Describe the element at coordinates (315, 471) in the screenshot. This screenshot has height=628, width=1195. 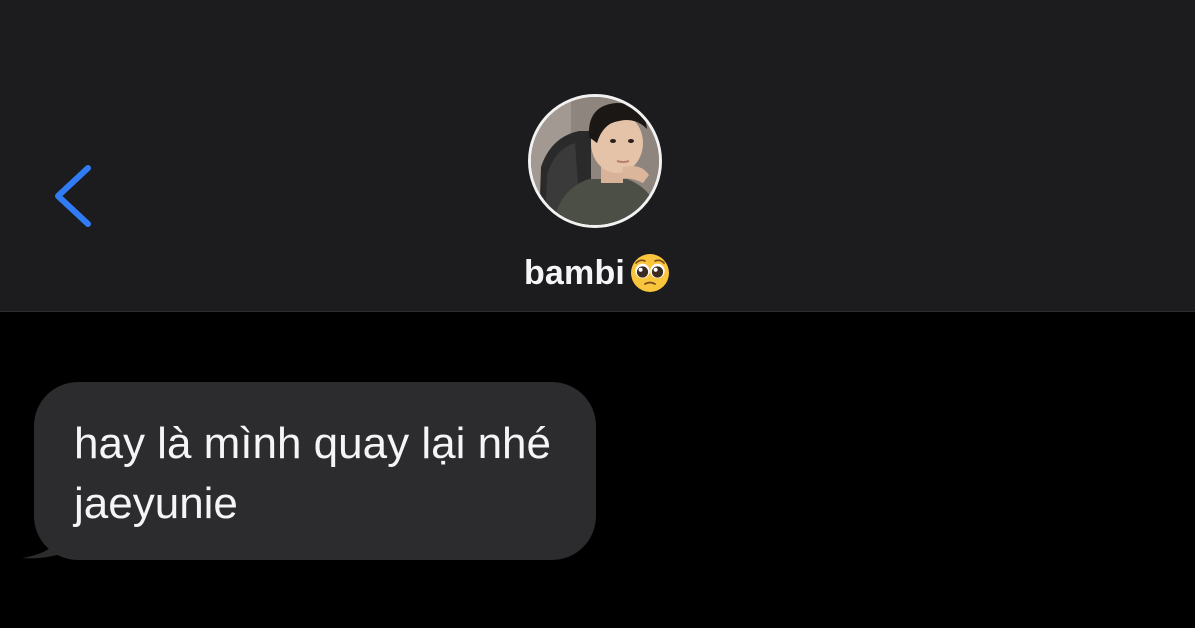
I see `incoming-message-bubble: hay là mình quay lại nhé jaeyunie` at that location.